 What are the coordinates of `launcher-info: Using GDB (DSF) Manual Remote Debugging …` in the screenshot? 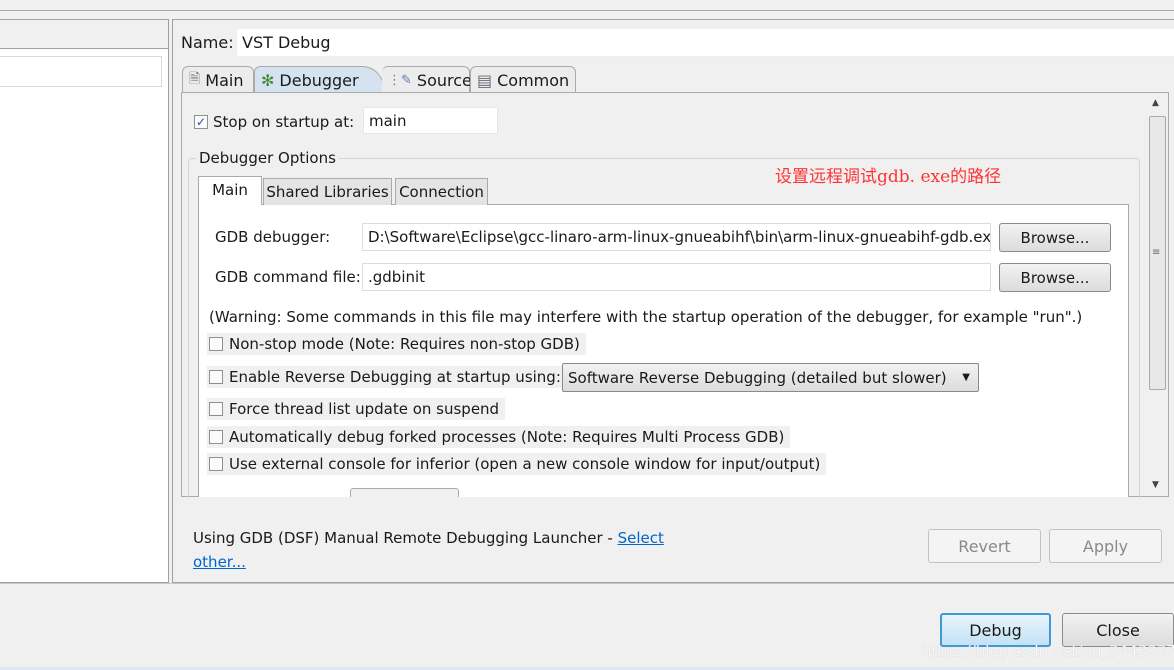 It's located at (428, 550).